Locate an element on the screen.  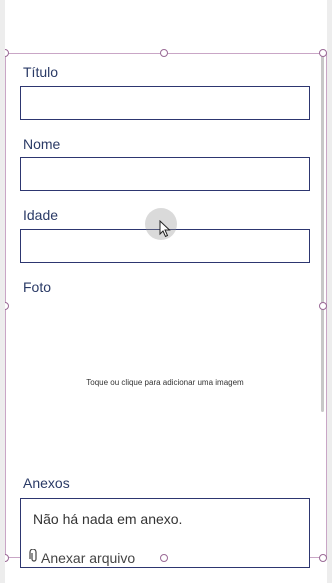
attach-file-button: Anexar arquivo is located at coordinates (82, 557).